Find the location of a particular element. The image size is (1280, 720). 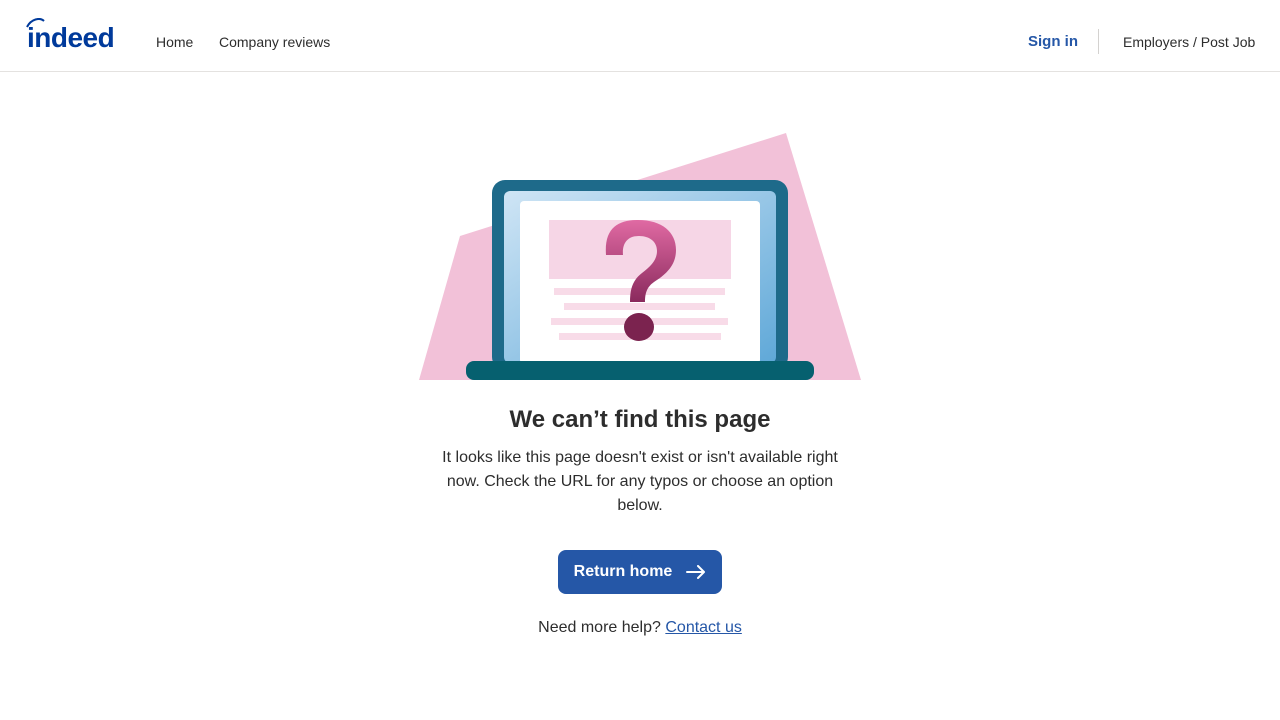

return-home-label: Return home is located at coordinates (623, 571).